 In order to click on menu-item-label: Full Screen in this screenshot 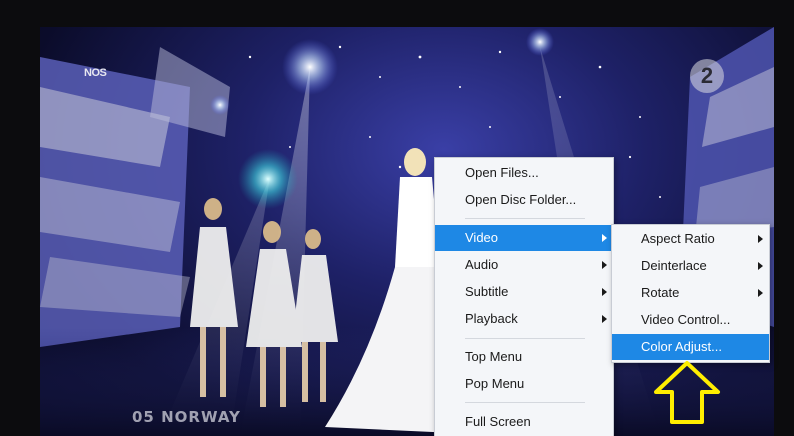, I will do `click(498, 421)`.